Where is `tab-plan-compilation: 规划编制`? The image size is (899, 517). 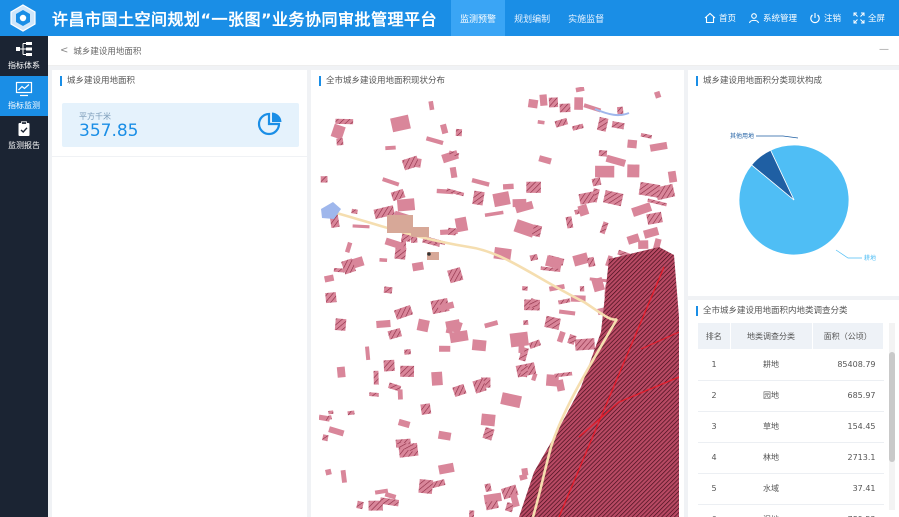 tab-plan-compilation: 规划编制 is located at coordinates (532, 18).